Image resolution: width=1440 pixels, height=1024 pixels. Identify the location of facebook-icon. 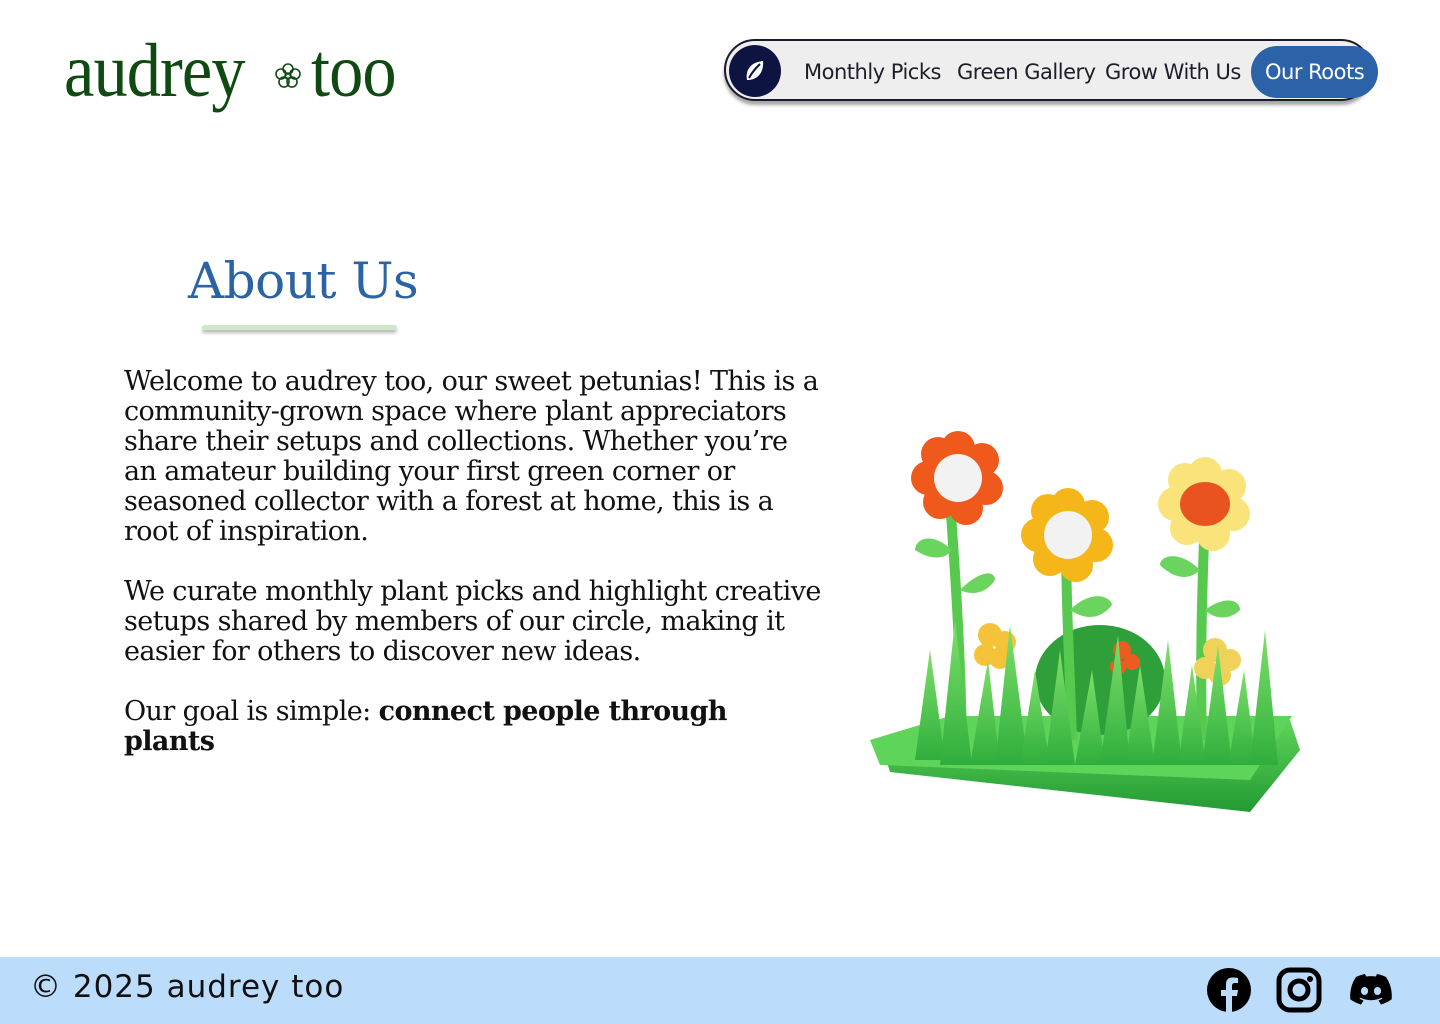
(1229, 990).